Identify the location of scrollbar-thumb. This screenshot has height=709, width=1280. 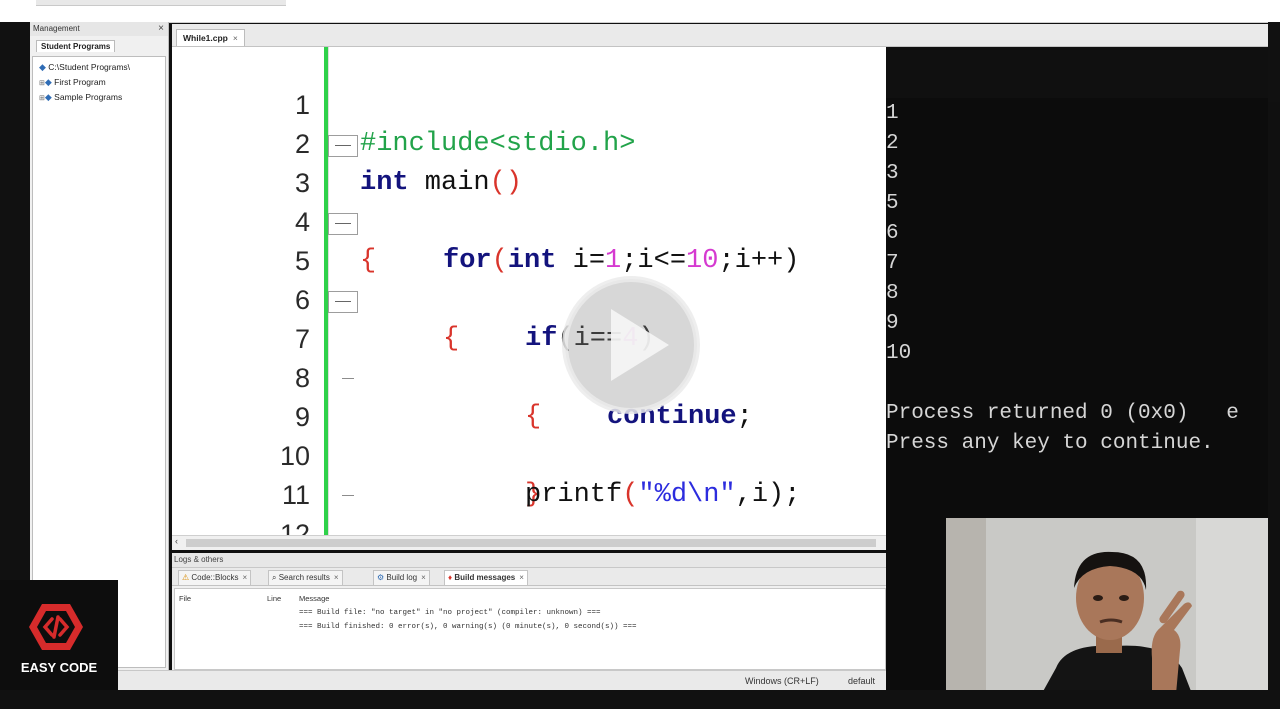
(531, 543).